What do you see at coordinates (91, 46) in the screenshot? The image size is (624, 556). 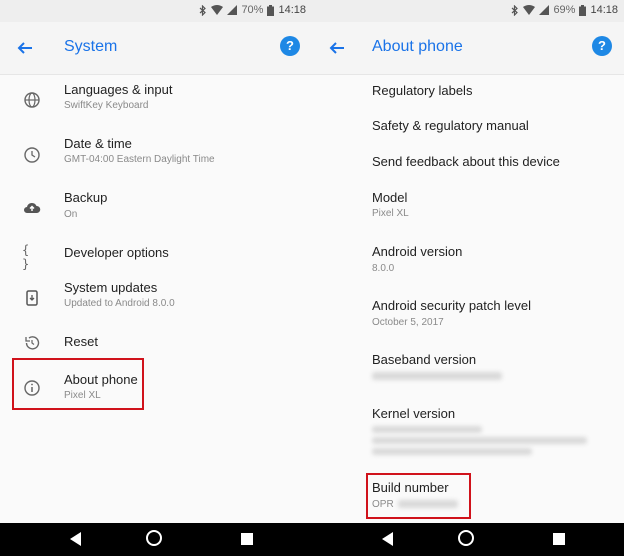 I see `page-title: System` at bounding box center [91, 46].